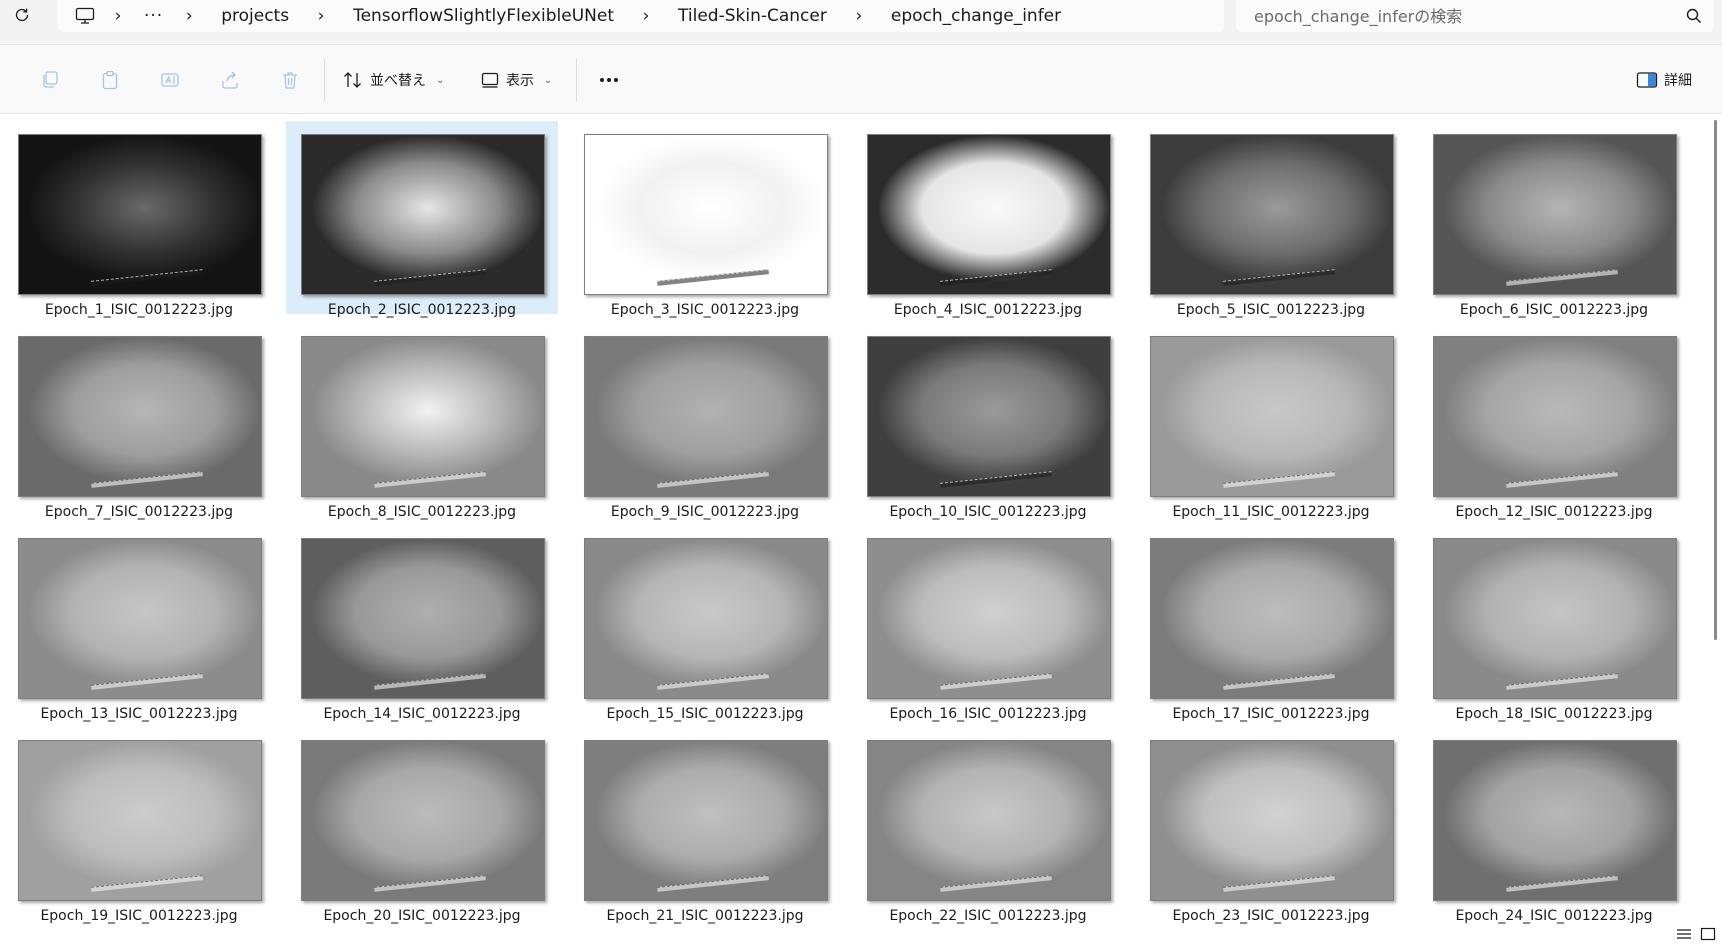 This screenshot has width=1722, height=943. What do you see at coordinates (705, 512) in the screenshot?
I see `file-name: Epoch_9_ISIC_0012223.jpg` at bounding box center [705, 512].